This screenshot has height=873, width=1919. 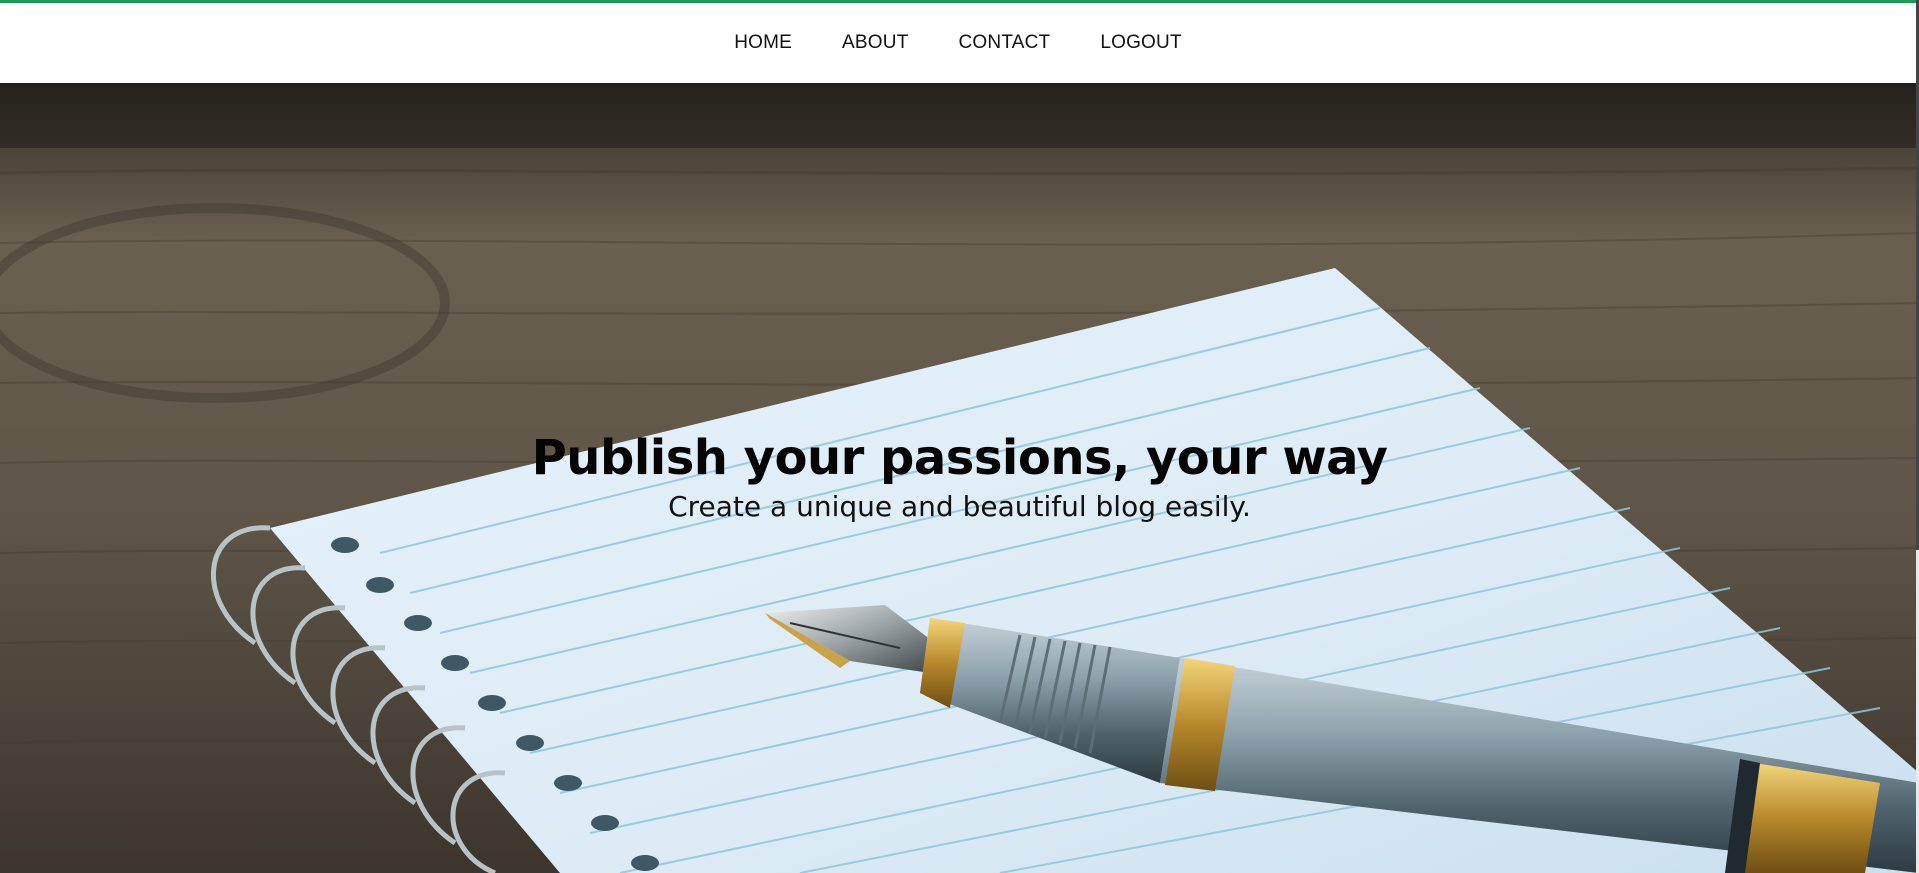 I want to click on nav-logout-link: LOGOUT, so click(x=1140, y=43).